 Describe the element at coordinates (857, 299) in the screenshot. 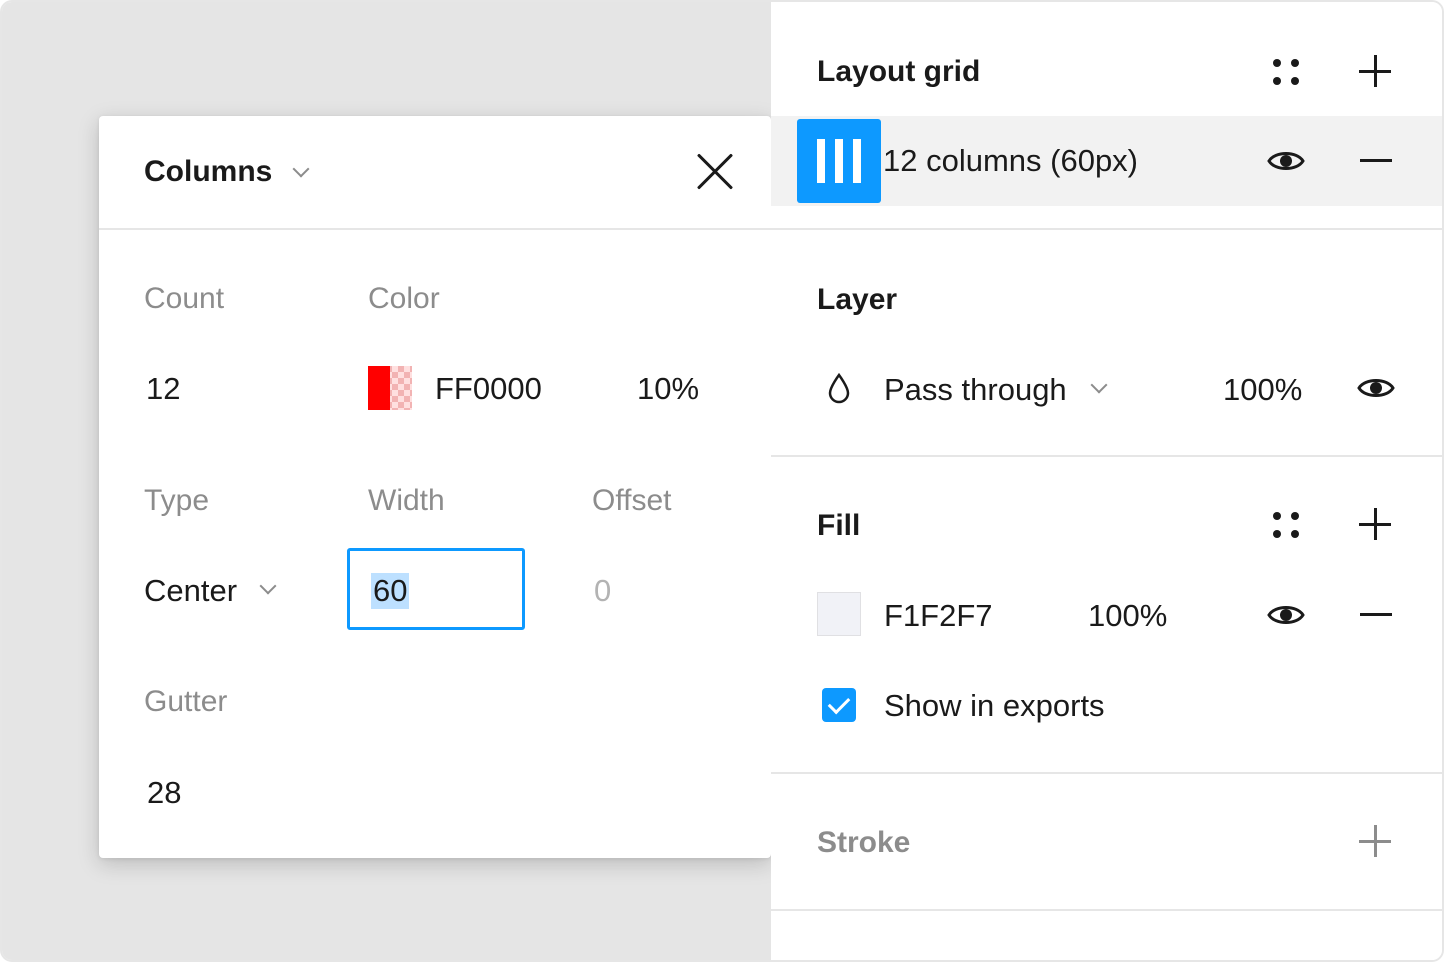

I see `layer-title: Layer` at that location.